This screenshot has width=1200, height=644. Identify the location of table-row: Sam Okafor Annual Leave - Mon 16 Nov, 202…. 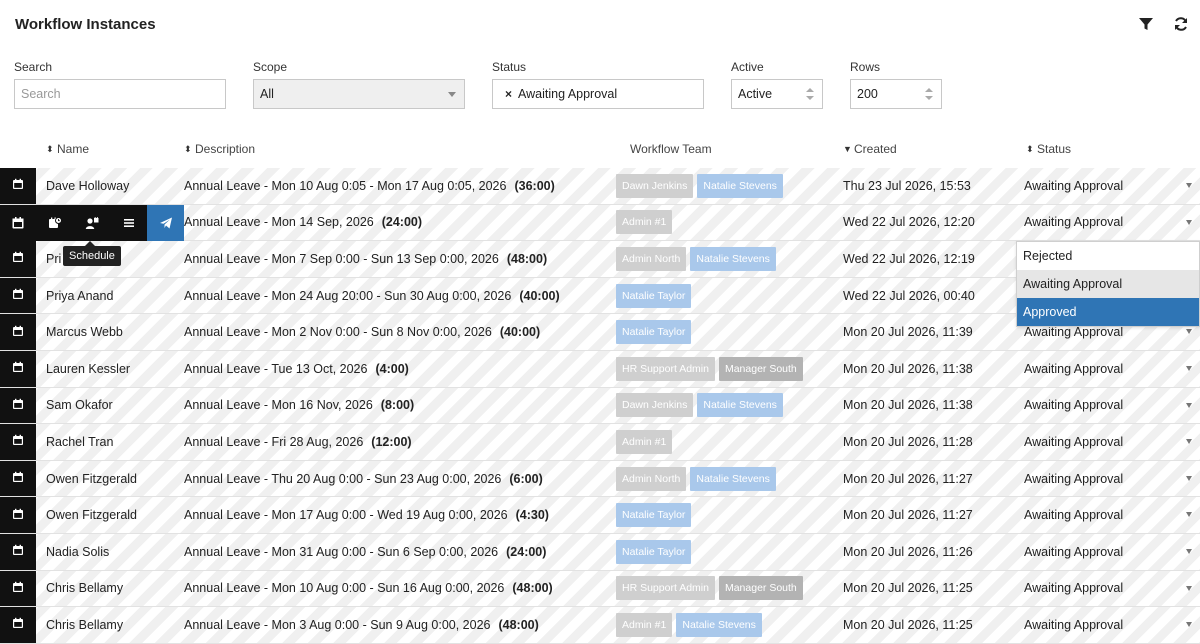
(600, 406).